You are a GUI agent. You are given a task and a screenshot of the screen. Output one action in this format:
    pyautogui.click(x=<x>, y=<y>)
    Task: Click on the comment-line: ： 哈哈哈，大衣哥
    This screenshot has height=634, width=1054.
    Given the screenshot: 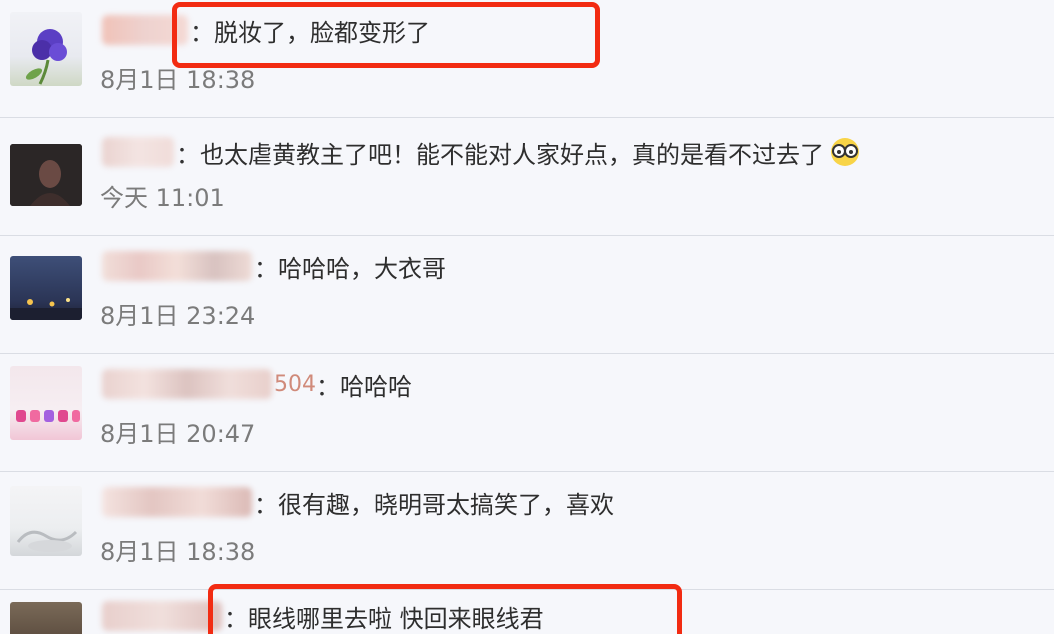 What is the action you would take?
    pyautogui.click(x=274, y=266)
    